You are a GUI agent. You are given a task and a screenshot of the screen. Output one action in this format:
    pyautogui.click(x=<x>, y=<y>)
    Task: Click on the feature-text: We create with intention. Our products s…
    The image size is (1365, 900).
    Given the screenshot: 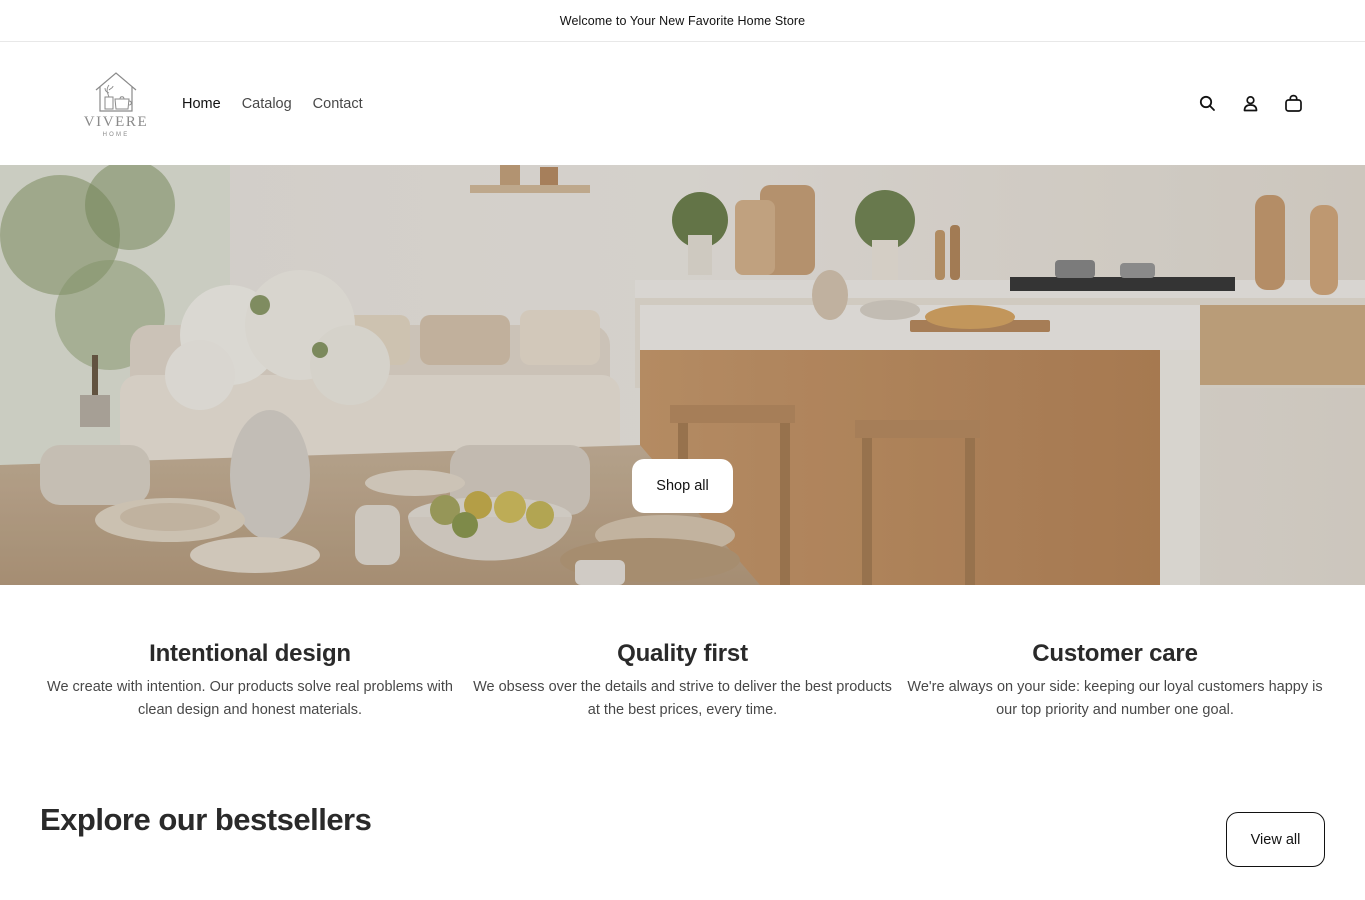 What is the action you would take?
    pyautogui.click(x=250, y=698)
    